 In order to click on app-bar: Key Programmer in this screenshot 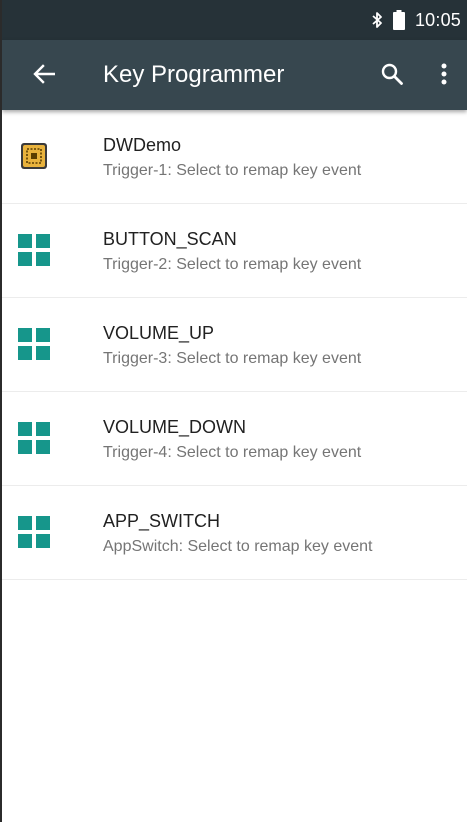, I will do `click(234, 75)`.